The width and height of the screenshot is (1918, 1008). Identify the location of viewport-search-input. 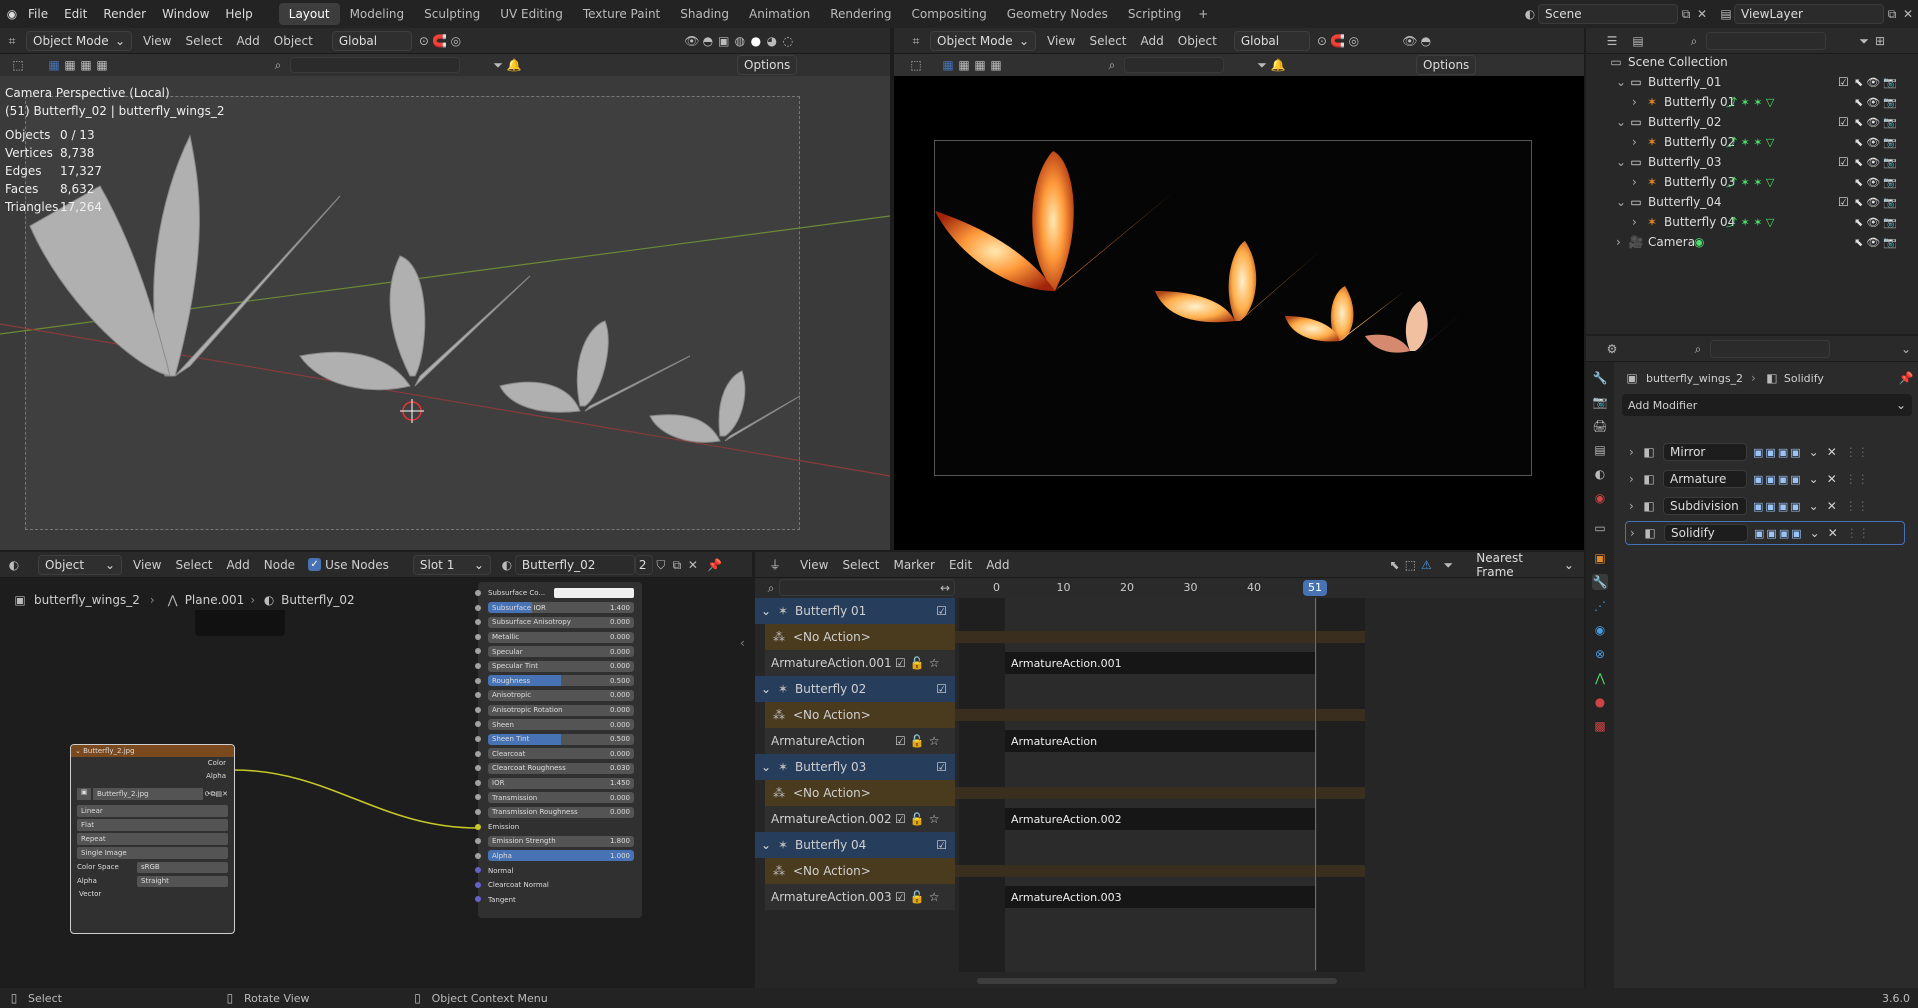
(1174, 65).